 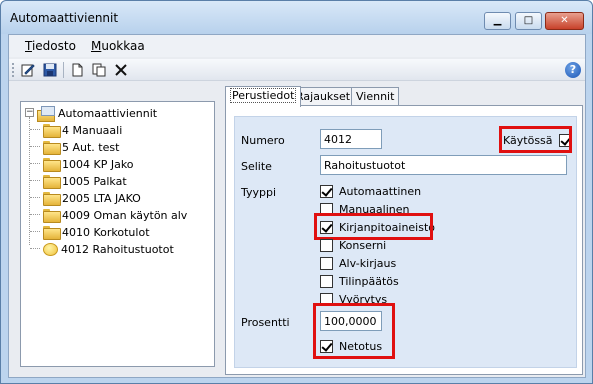 I want to click on tree-item-selected: 4012 Rahoitustuotot, so click(x=108, y=249).